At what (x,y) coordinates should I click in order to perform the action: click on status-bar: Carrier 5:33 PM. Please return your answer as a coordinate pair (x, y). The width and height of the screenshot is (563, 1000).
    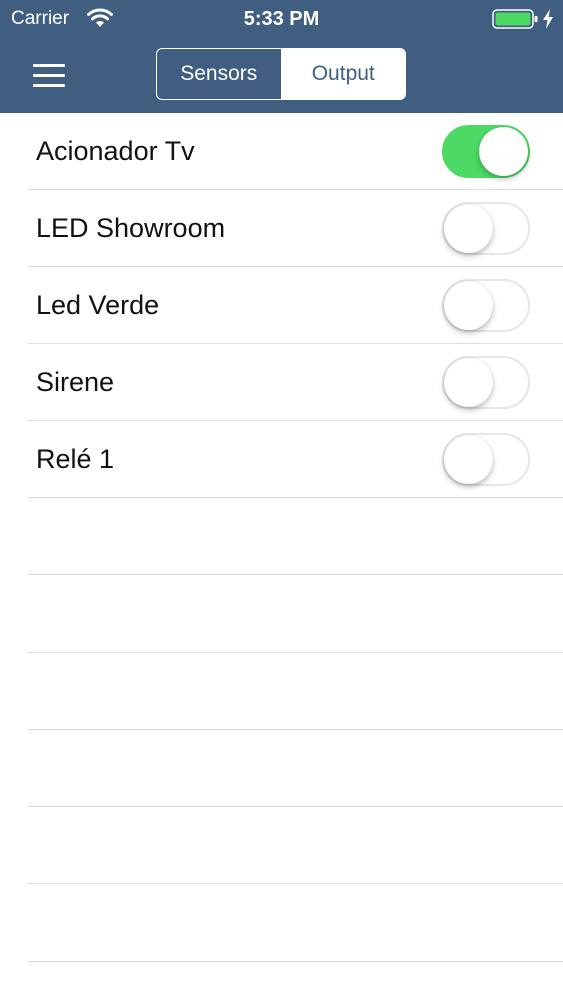
    Looking at the image, I should click on (281, 19).